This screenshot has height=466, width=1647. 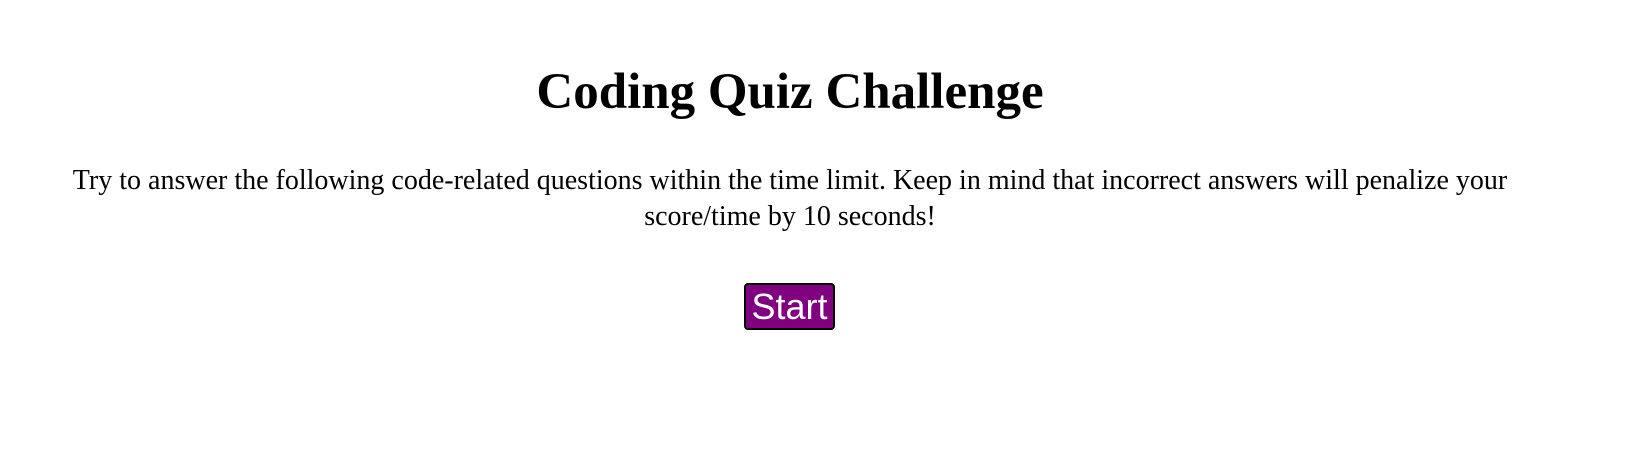 What do you see at coordinates (790, 92) in the screenshot?
I see `page-title: Coding Quiz Challenge` at bounding box center [790, 92].